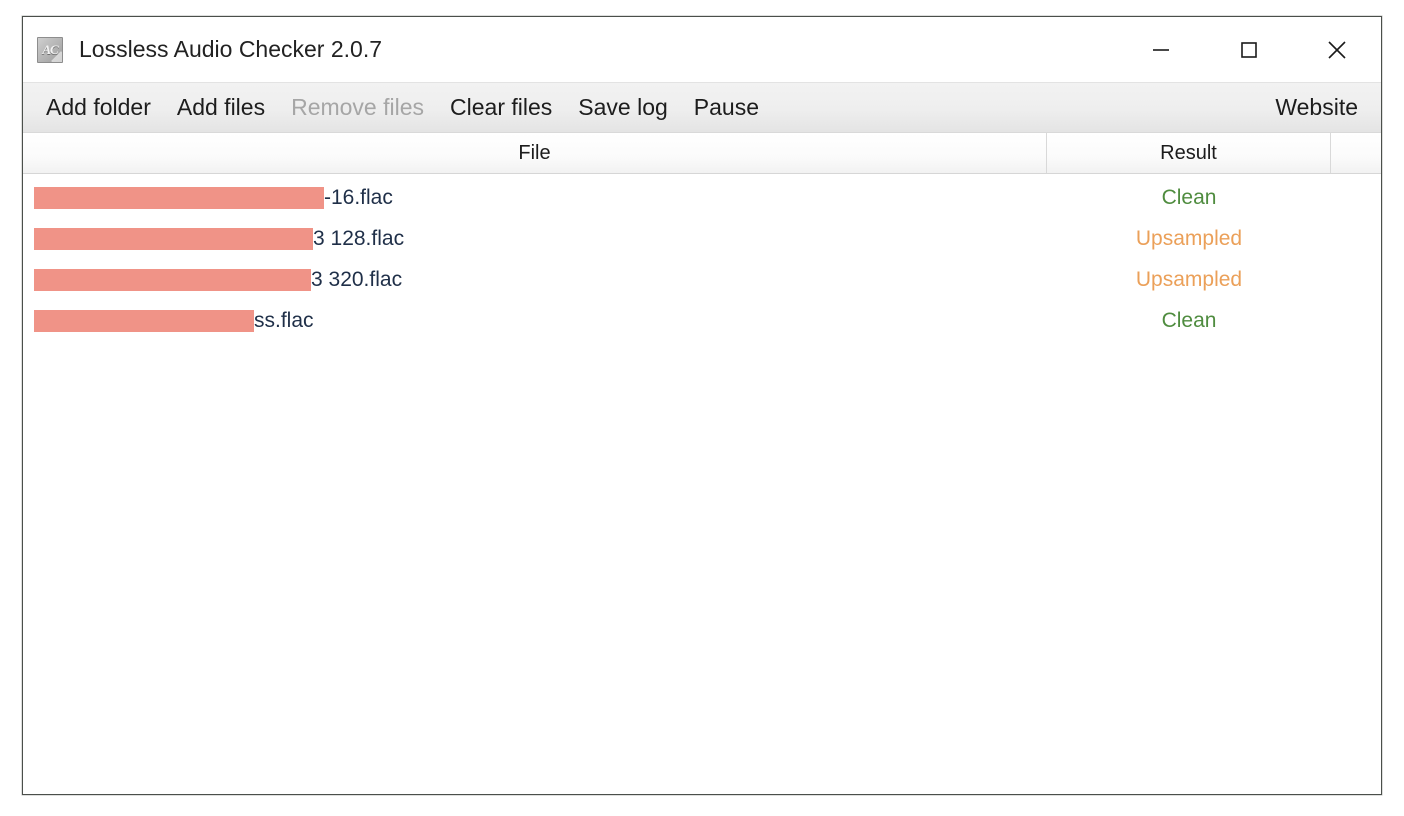 This screenshot has height=816, width=1404. What do you see at coordinates (1337, 49) in the screenshot?
I see `close-icon` at bounding box center [1337, 49].